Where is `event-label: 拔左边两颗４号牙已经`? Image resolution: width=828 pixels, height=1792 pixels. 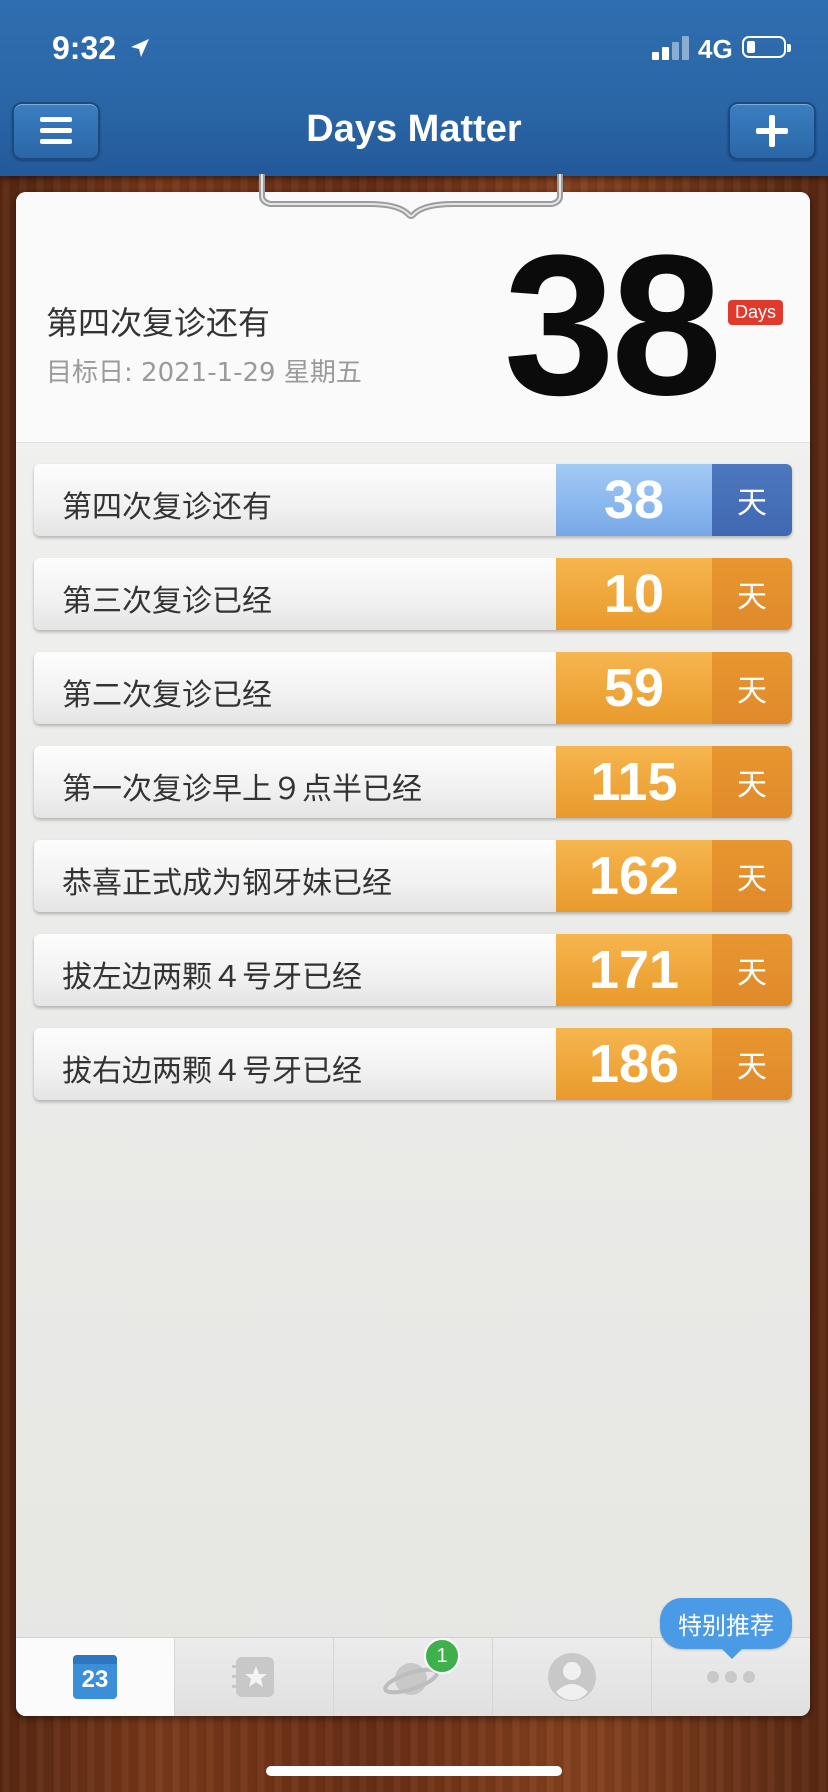
event-label: 拔左边两颗４号牙已经 is located at coordinates (212, 977).